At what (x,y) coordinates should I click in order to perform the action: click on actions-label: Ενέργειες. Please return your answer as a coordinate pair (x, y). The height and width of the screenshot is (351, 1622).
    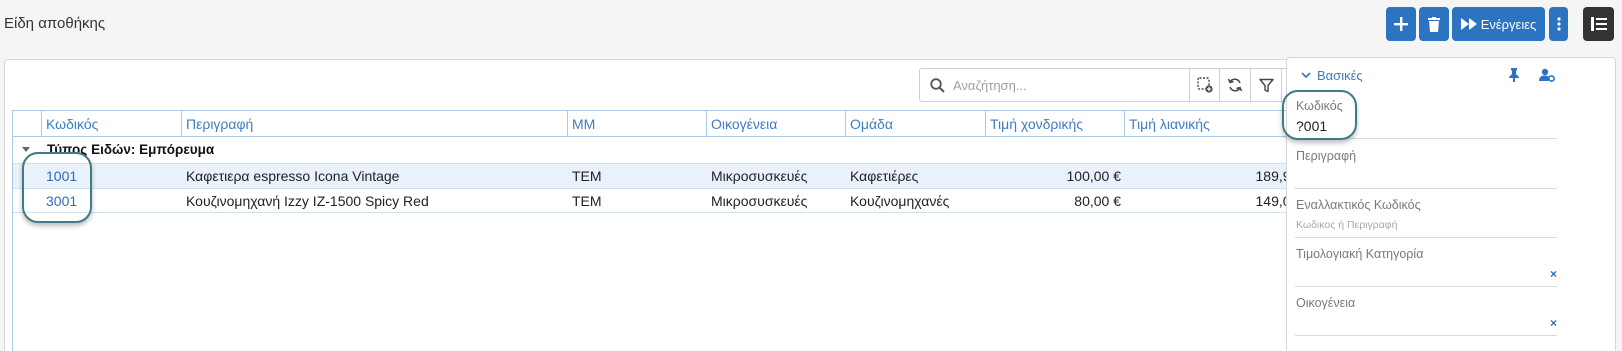
    Looking at the image, I should click on (1508, 24).